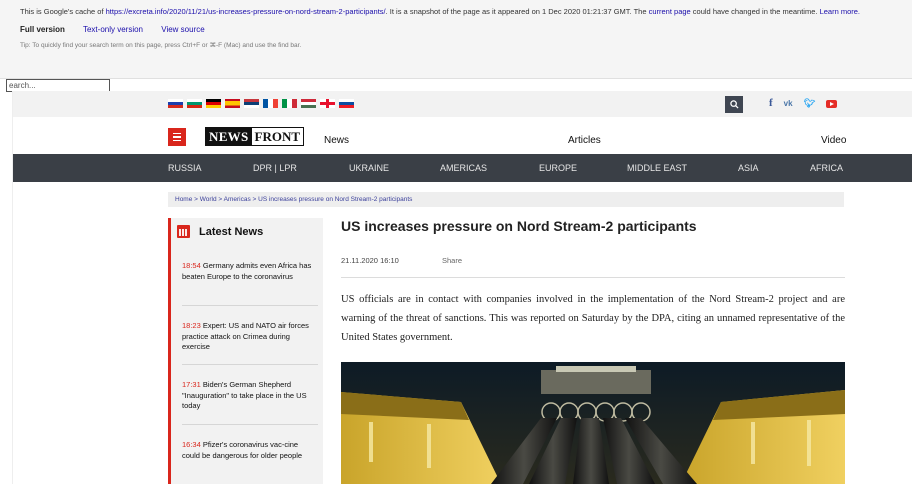 Image resolution: width=912 pixels, height=484 pixels. Describe the element at coordinates (275, 168) in the screenshot. I see `nav-dpr-lpr: DPR | LPR` at that location.